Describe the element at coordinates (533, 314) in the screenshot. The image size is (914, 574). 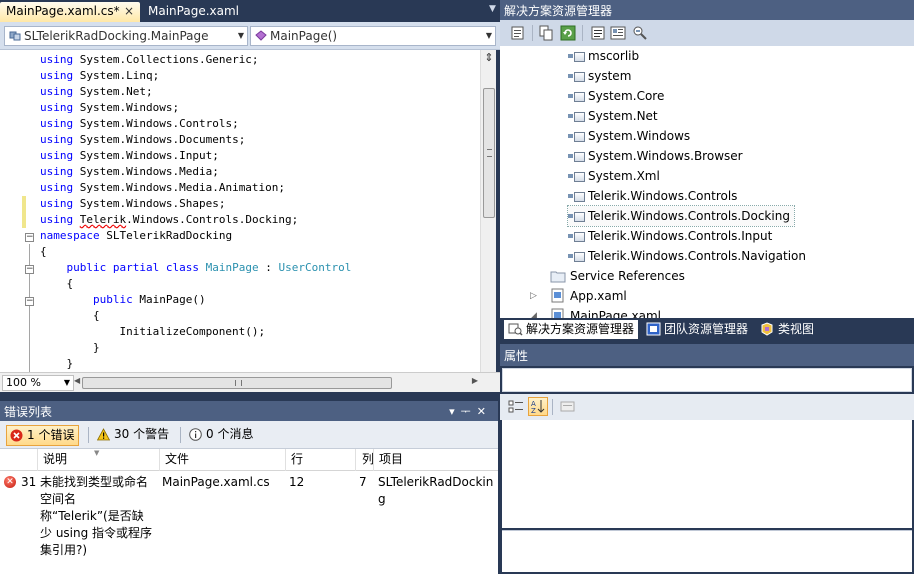
I see `collapse-icon: ◢` at that location.